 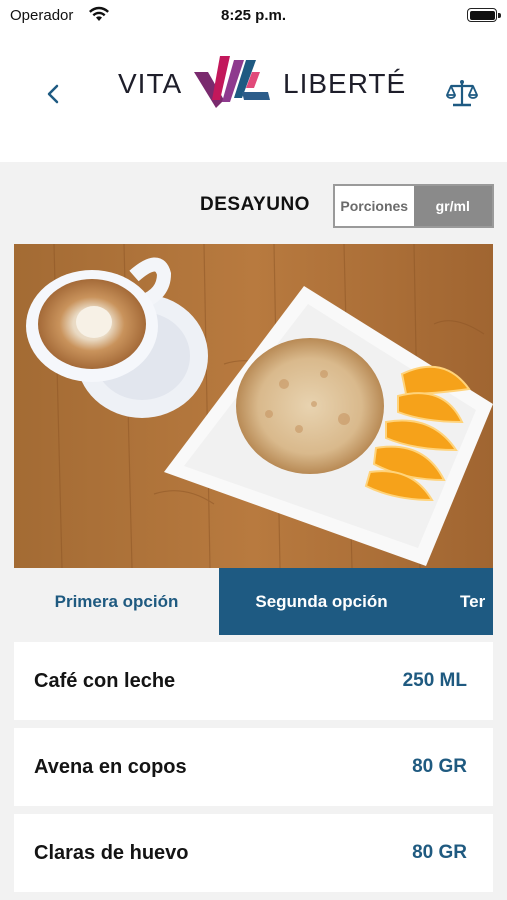 I want to click on option-tabs: Primera opción Segunda opción Ter, so click(x=253, y=601).